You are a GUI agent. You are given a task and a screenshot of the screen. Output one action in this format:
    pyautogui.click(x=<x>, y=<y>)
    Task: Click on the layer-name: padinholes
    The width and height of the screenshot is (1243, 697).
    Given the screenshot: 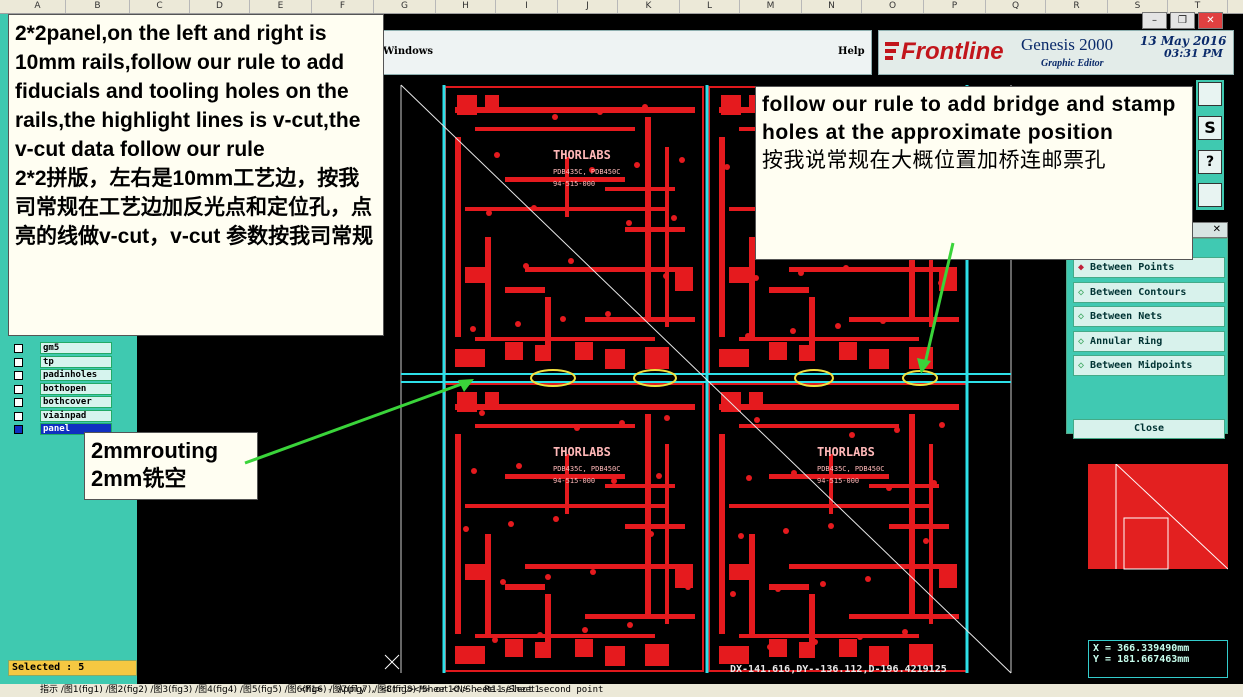 What is the action you would take?
    pyautogui.click(x=76, y=375)
    